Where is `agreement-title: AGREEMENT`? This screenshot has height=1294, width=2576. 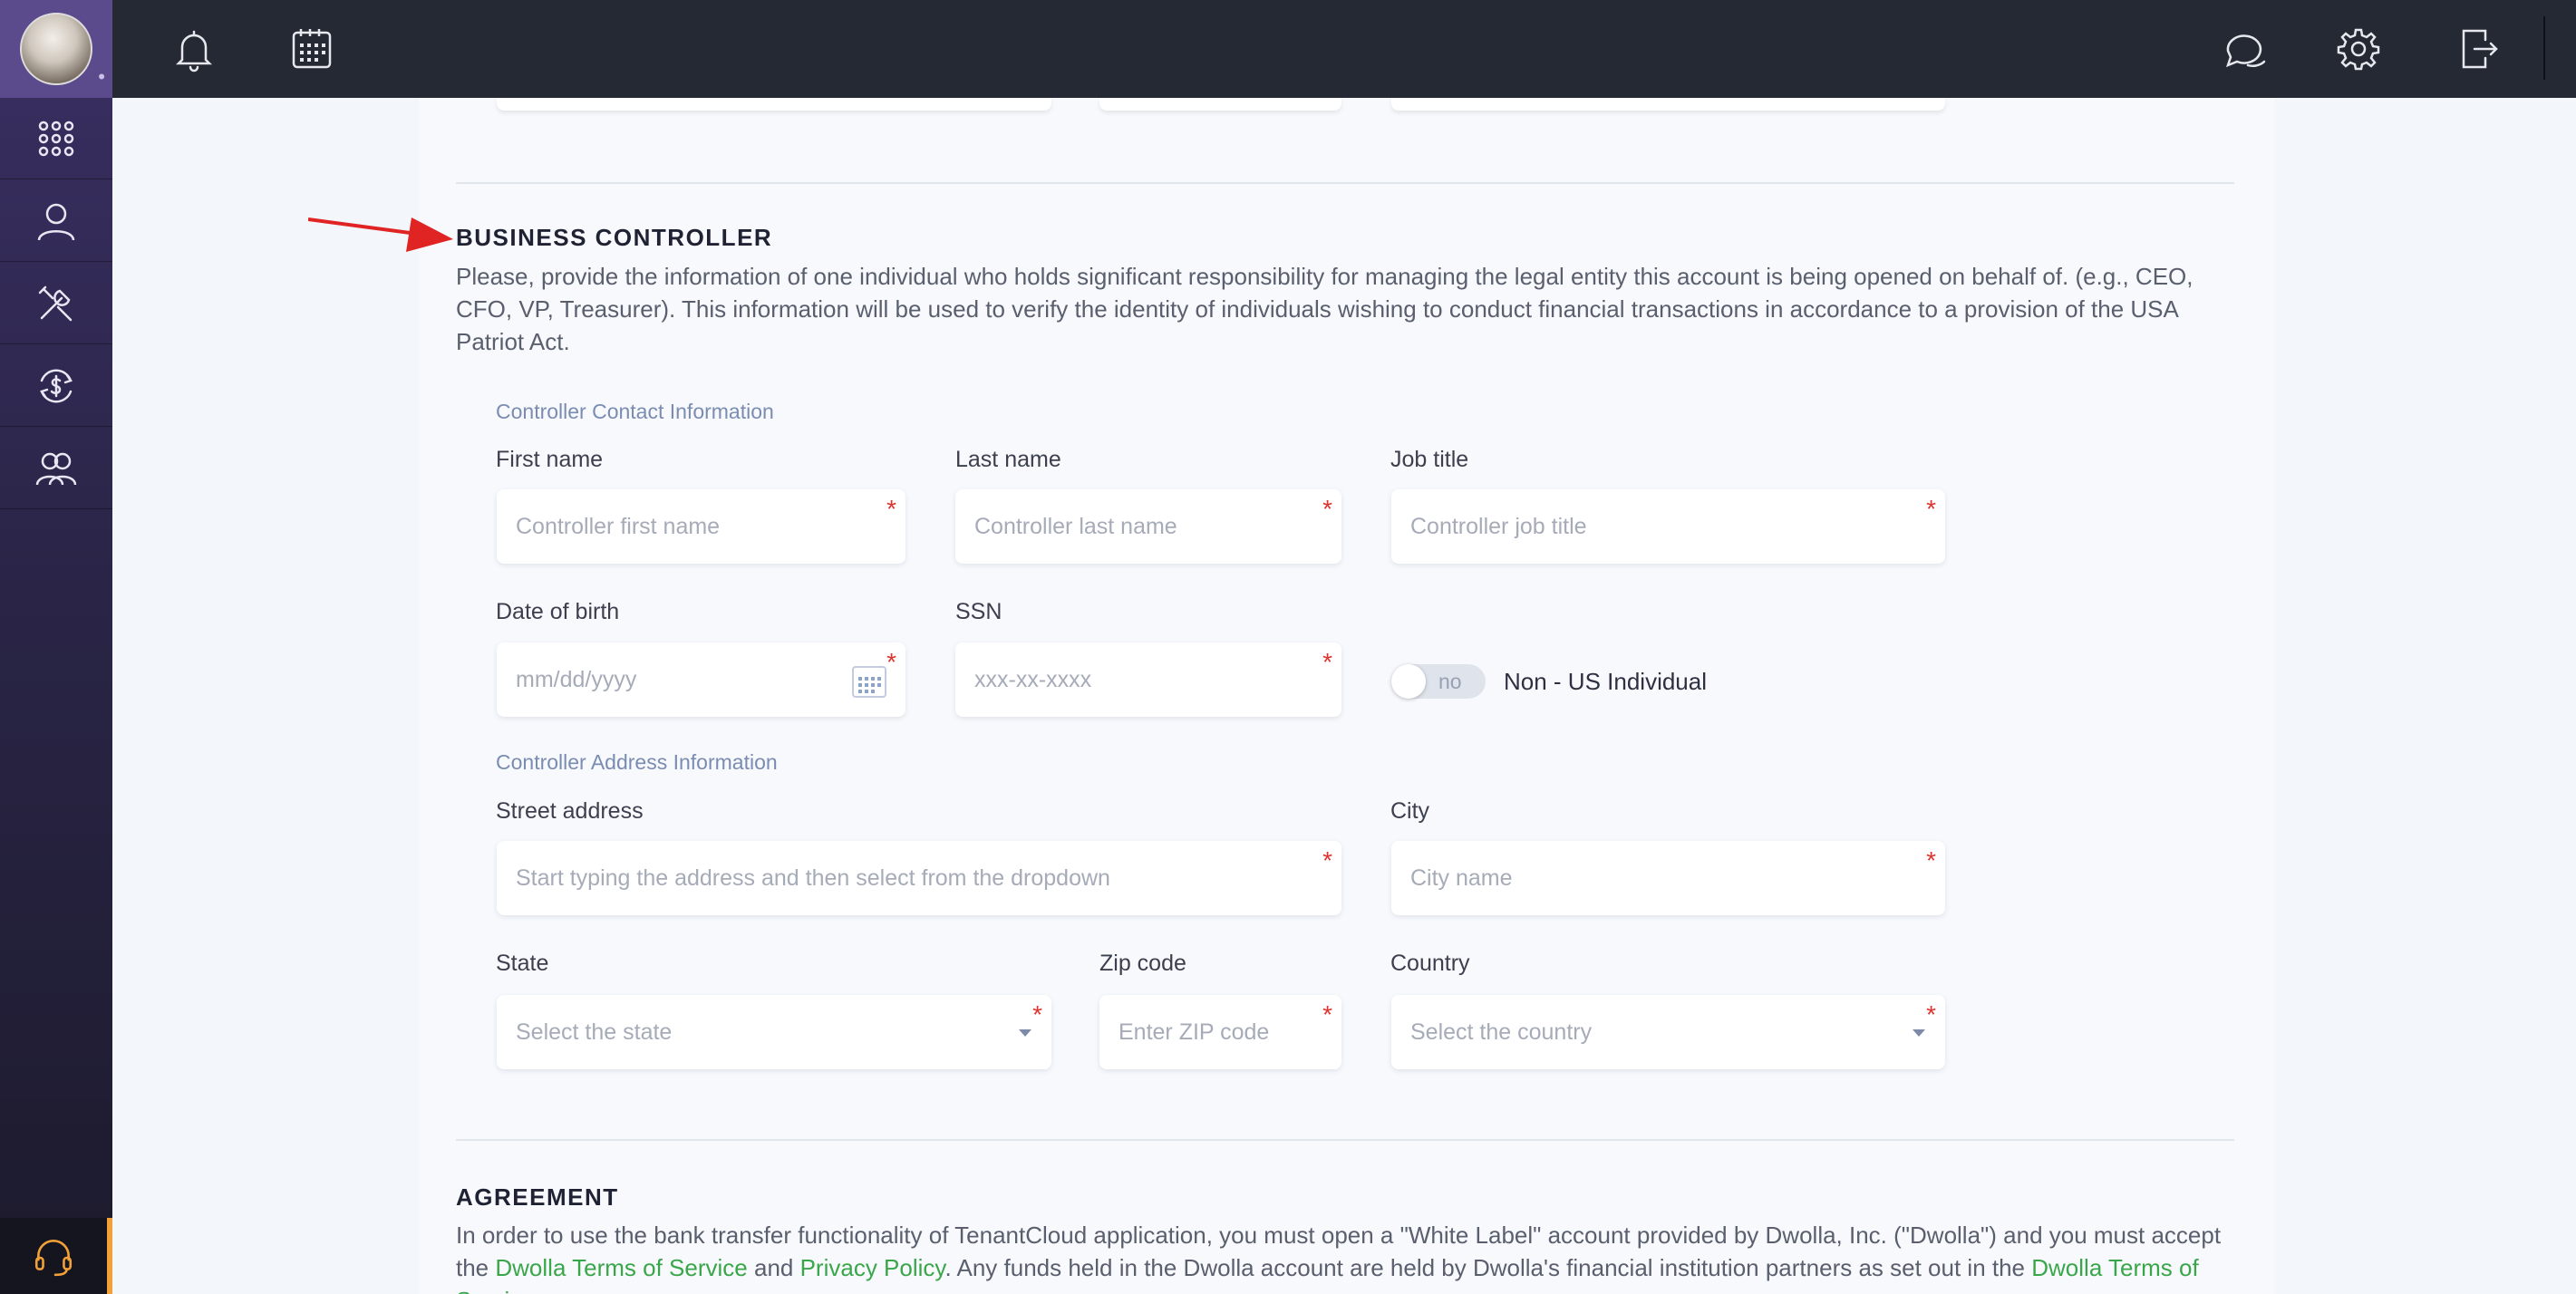 agreement-title: AGREEMENT is located at coordinates (537, 1197).